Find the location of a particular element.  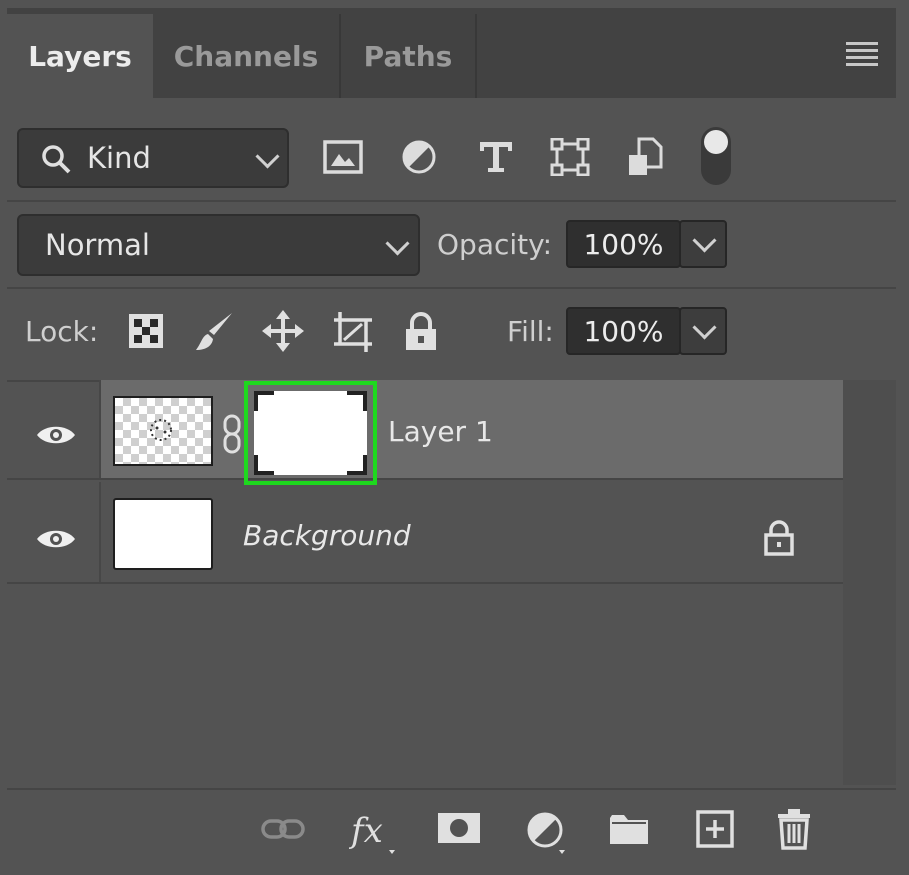

layer-lock-icon is located at coordinates (779, 538).